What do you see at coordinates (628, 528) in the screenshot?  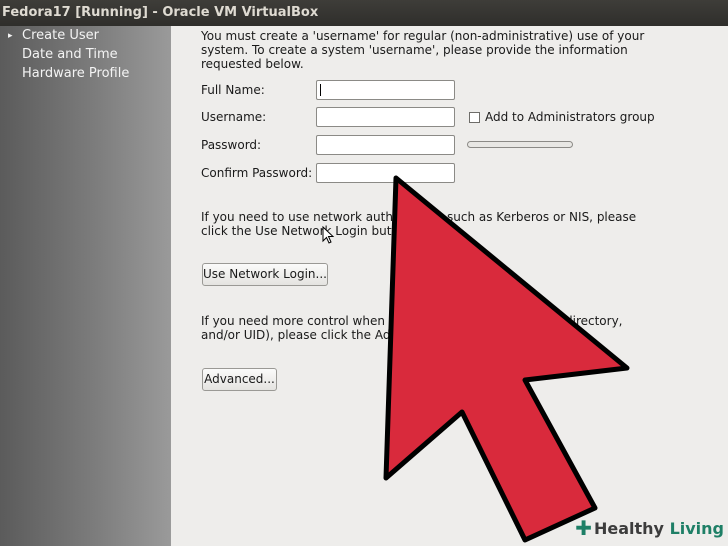 I see `watermark-brand: Healthy` at bounding box center [628, 528].